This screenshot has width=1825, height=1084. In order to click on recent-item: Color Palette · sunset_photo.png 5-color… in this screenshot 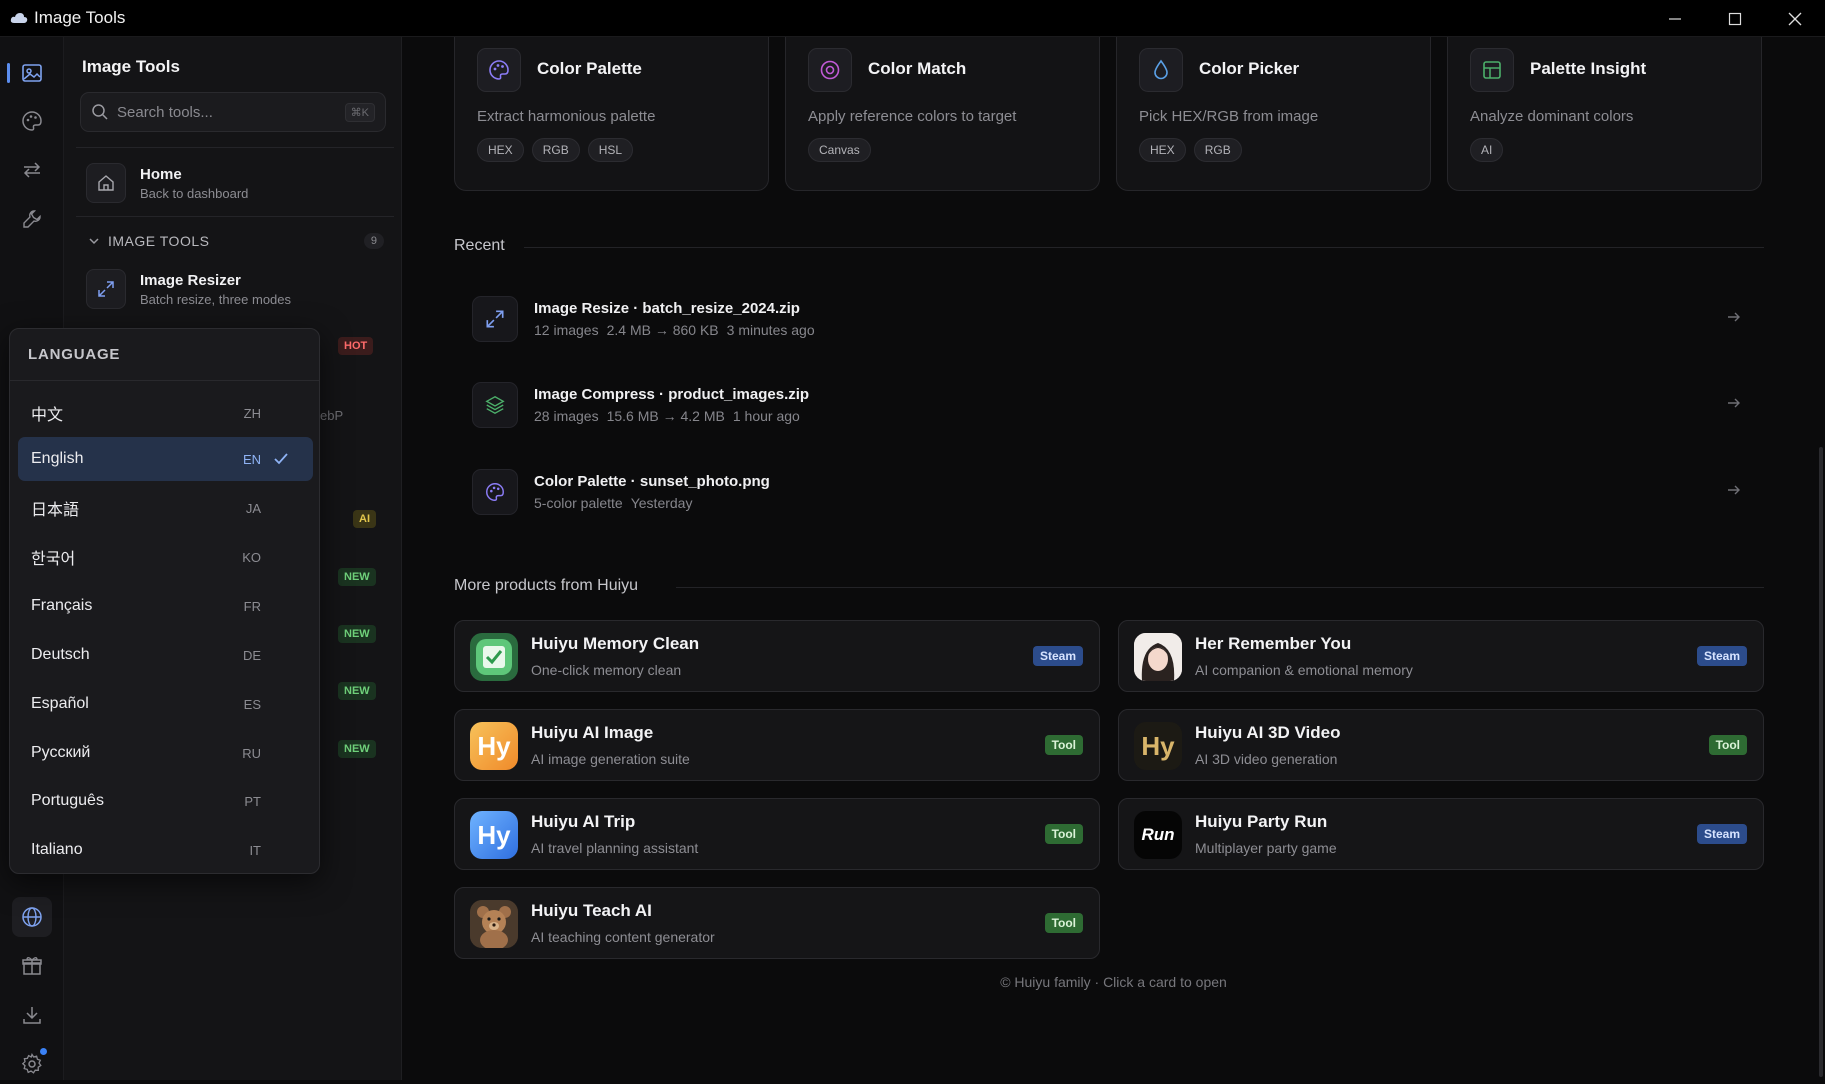, I will do `click(1107, 492)`.